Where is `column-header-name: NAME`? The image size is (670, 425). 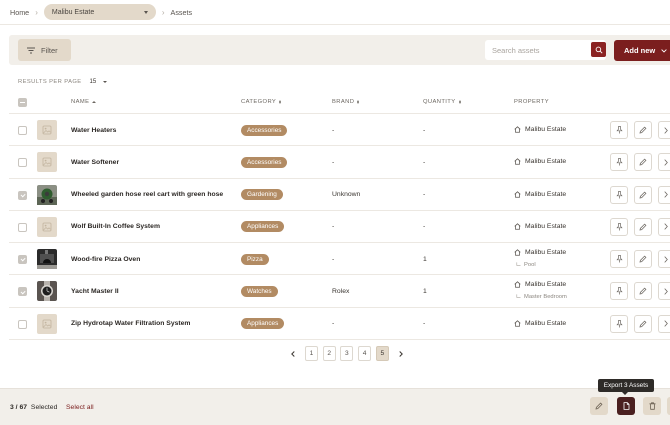 column-header-name: NAME is located at coordinates (84, 102).